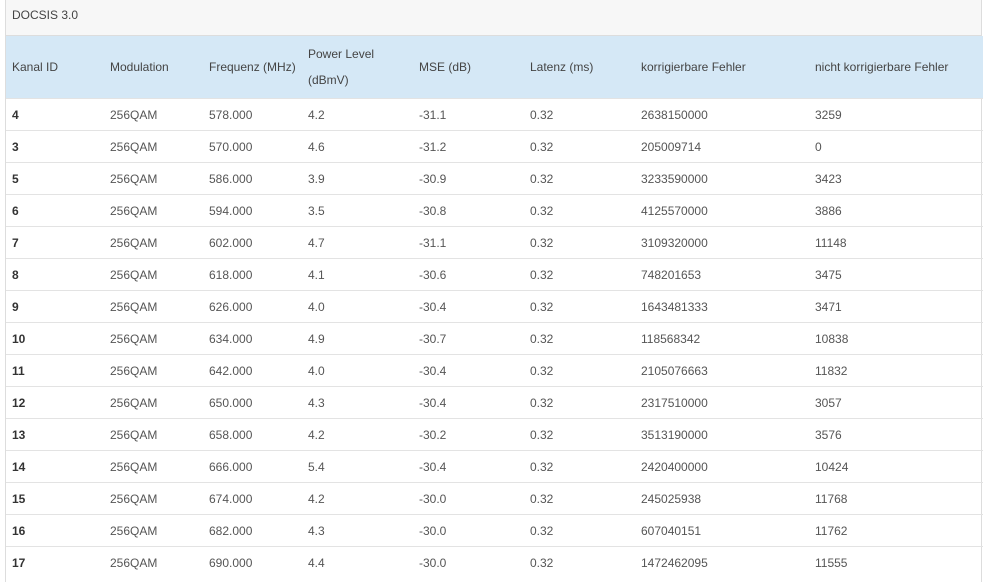 This screenshot has width=998, height=582. Describe the element at coordinates (896, 114) in the screenshot. I see `cell-uncorrectable-errors: 3259` at that location.